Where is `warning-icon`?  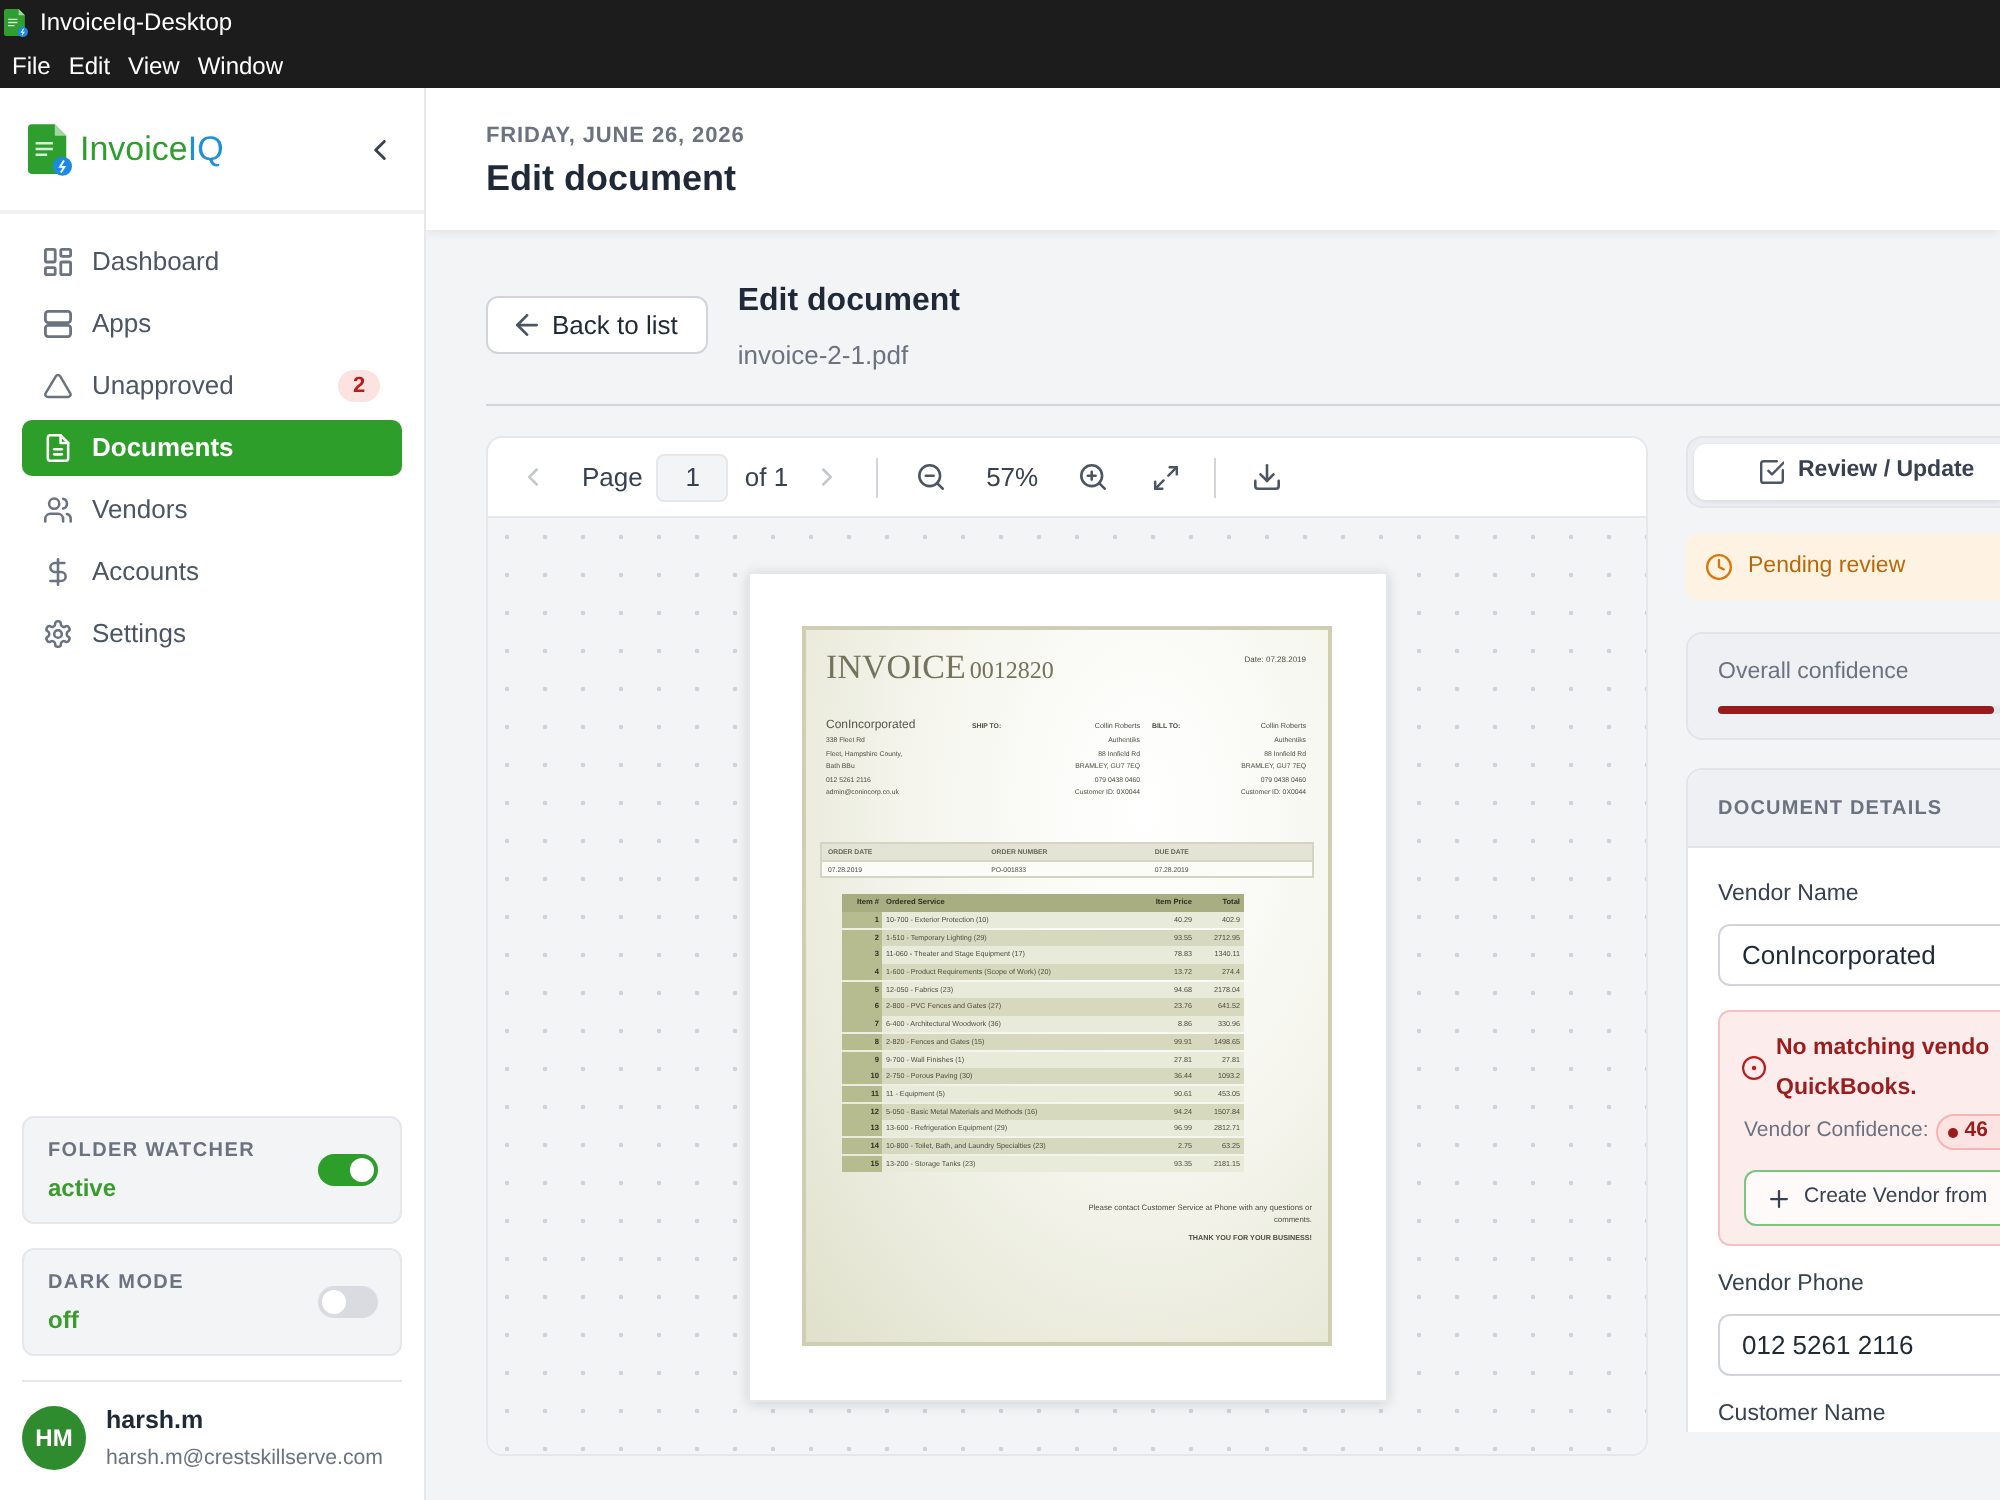
warning-icon is located at coordinates (58, 386).